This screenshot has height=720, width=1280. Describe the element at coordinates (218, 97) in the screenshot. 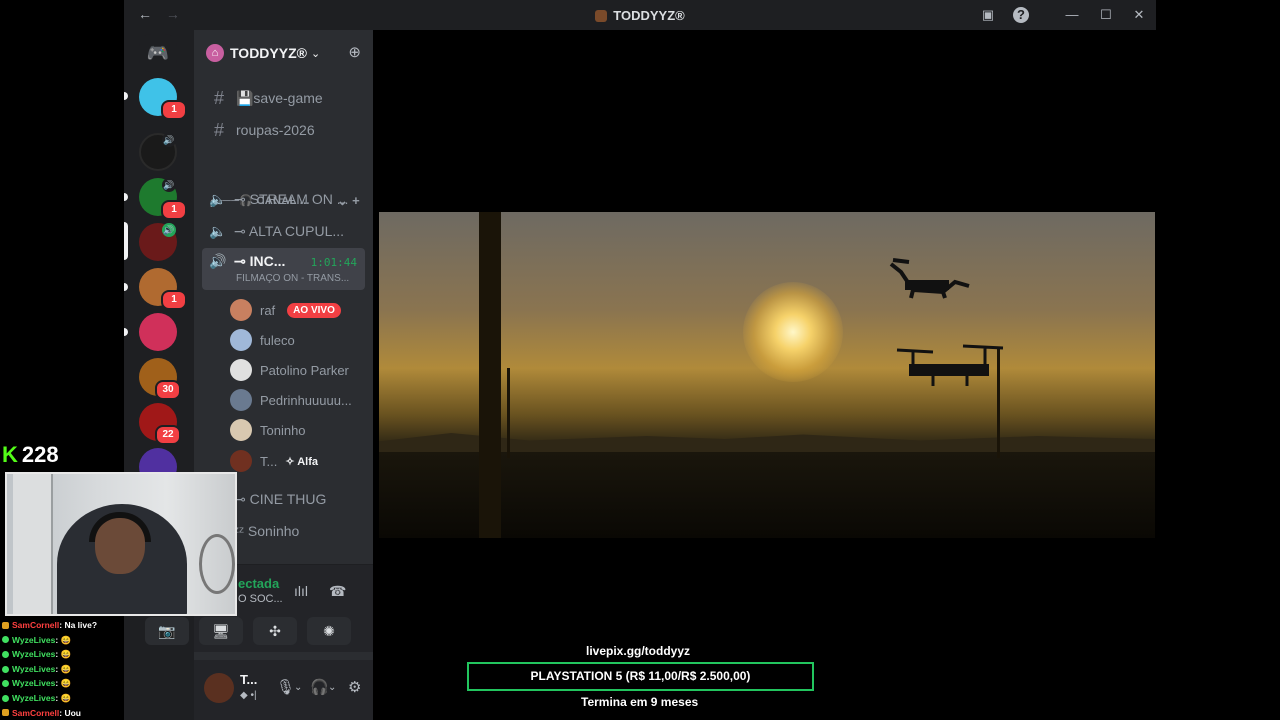

I see `hash-icon: #` at that location.